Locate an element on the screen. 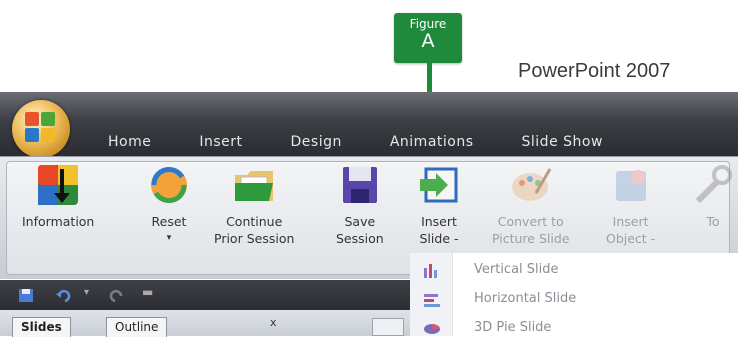 The height and width of the screenshot is (337, 738). insert-slide-button: Insert Slide - is located at coordinates (446, 208).